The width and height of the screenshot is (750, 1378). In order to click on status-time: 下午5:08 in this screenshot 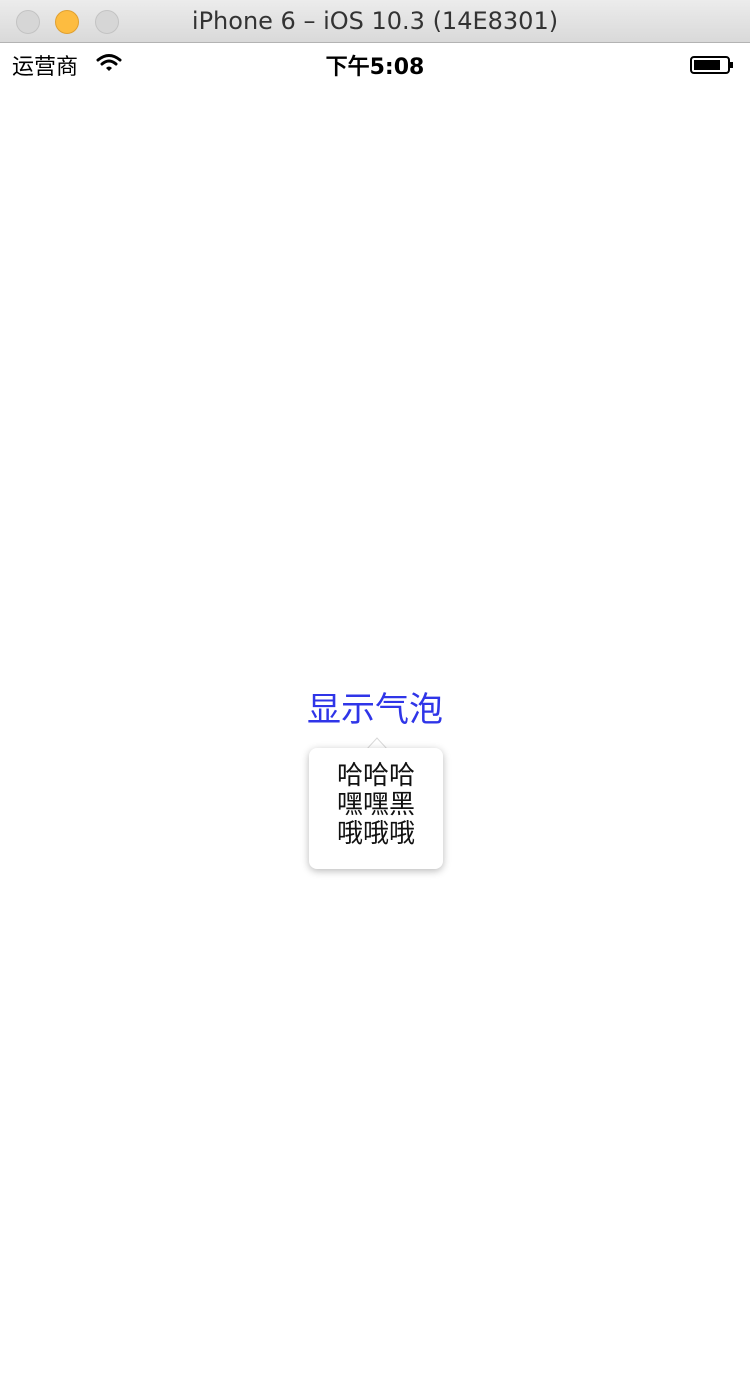, I will do `click(375, 67)`.